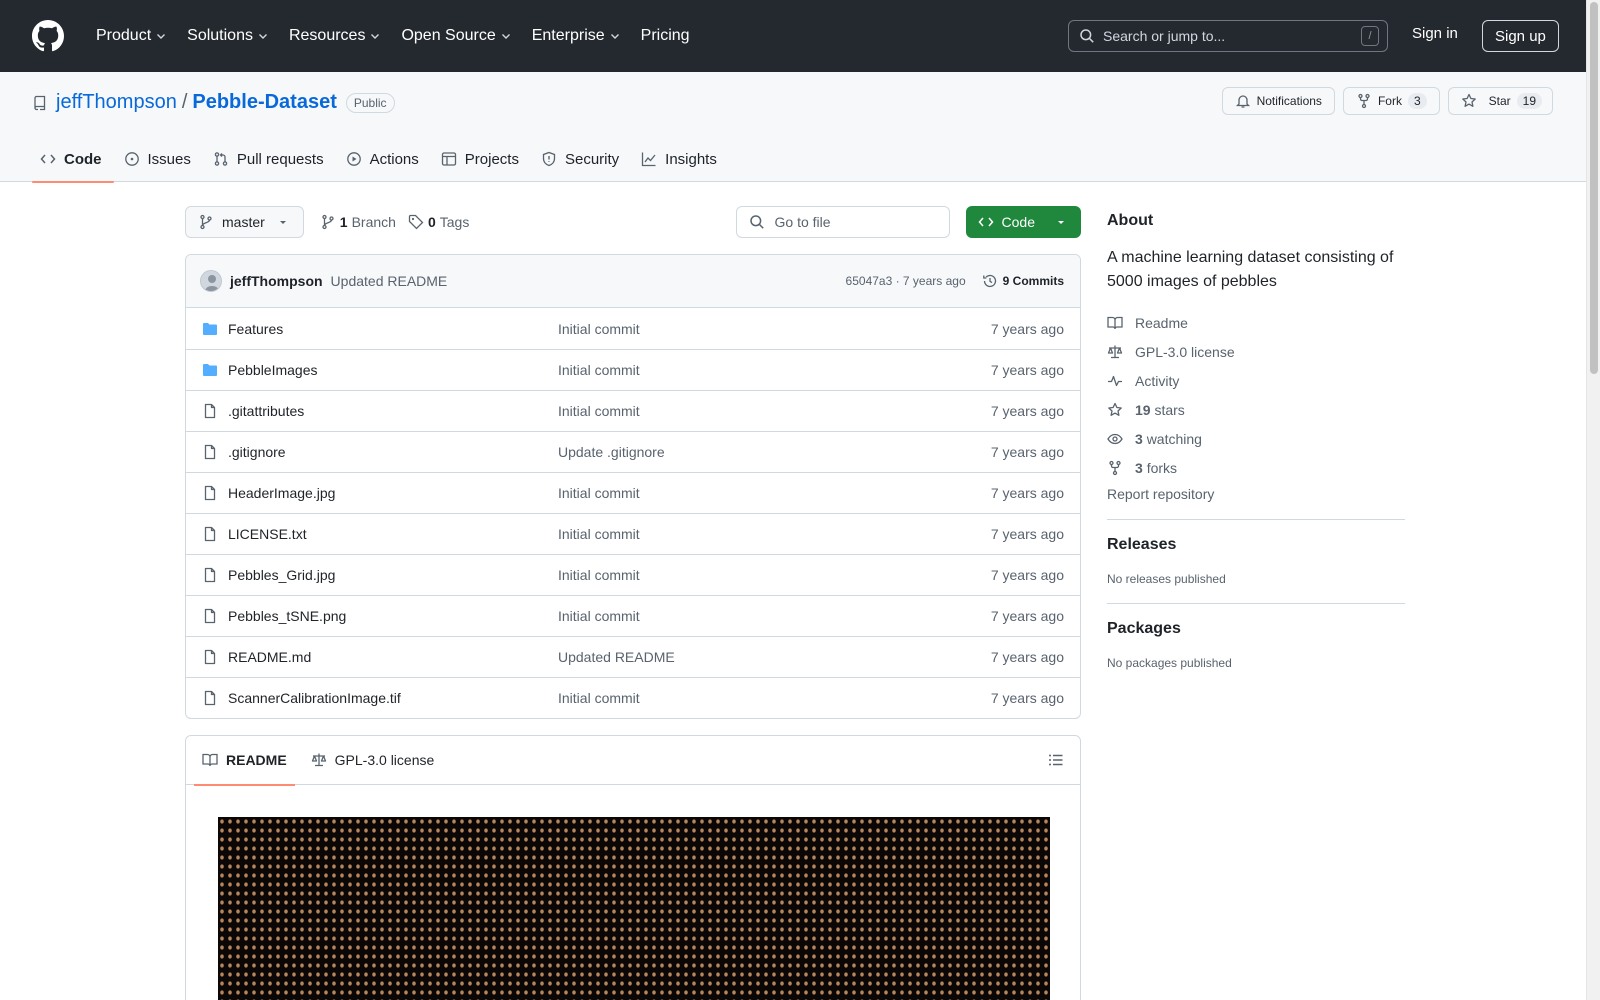  What do you see at coordinates (358, 222) in the screenshot?
I see `branches-link: 1 Branch` at bounding box center [358, 222].